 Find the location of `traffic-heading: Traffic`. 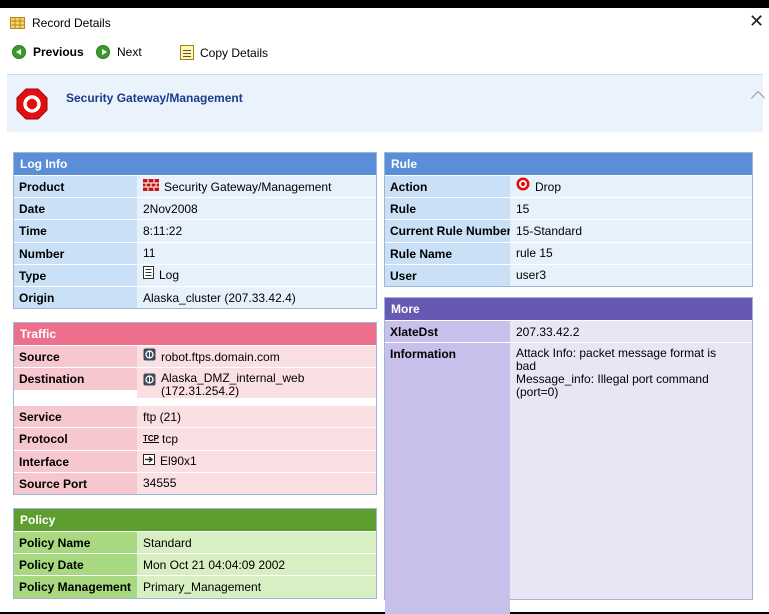

traffic-heading: Traffic is located at coordinates (195, 334).